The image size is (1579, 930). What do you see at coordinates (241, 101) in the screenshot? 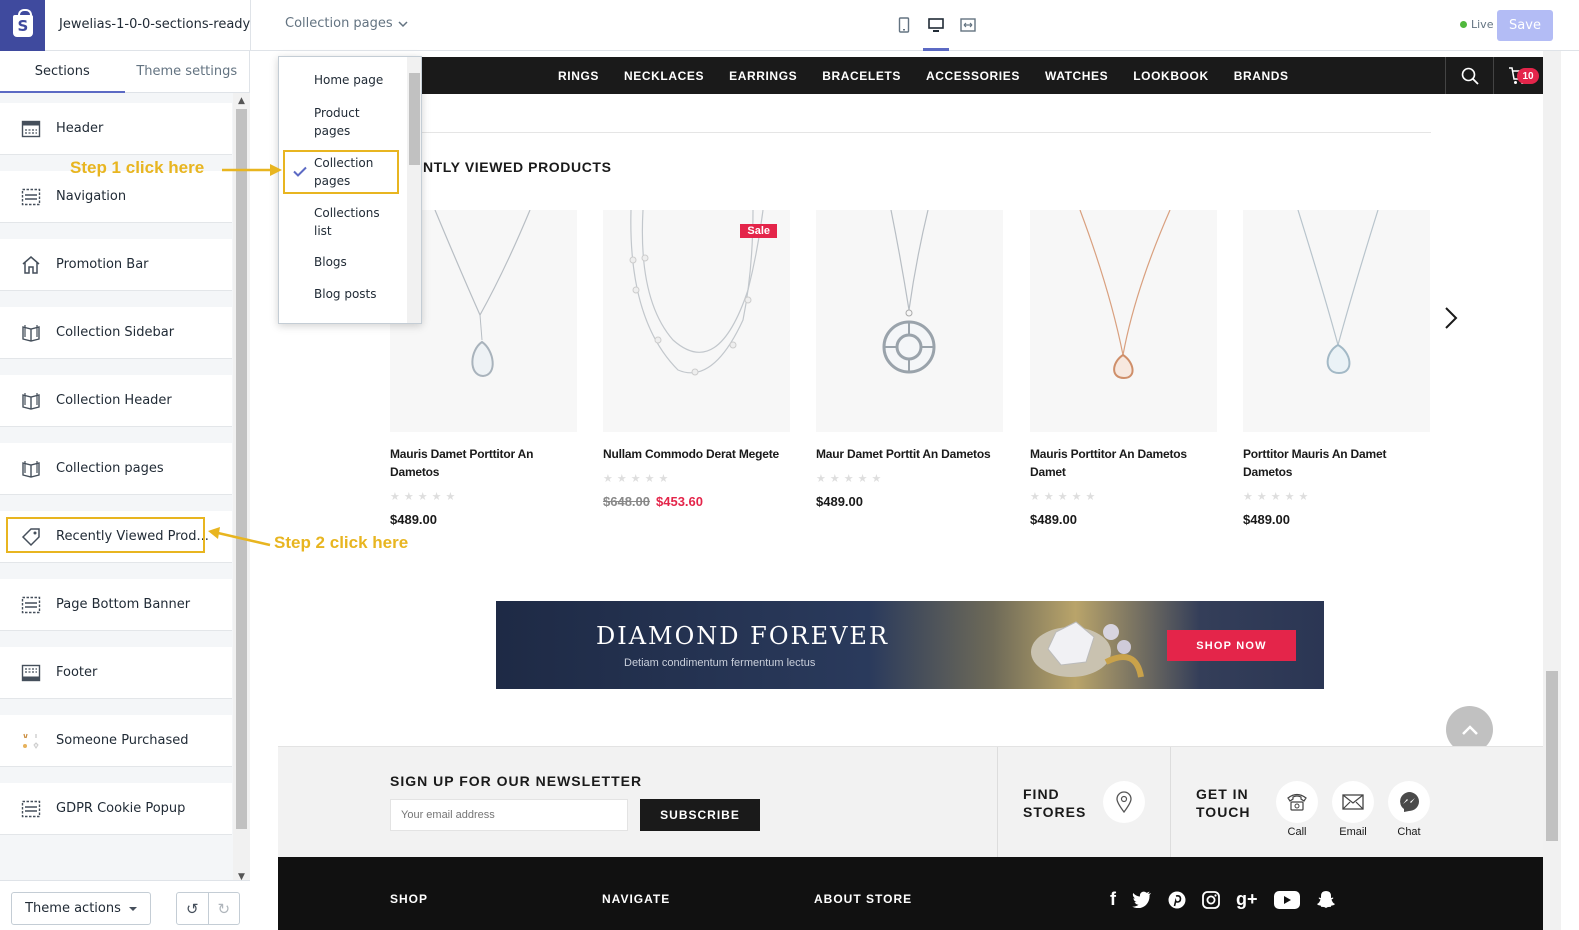
I see `scroll-up-icon: ▲` at bounding box center [241, 101].